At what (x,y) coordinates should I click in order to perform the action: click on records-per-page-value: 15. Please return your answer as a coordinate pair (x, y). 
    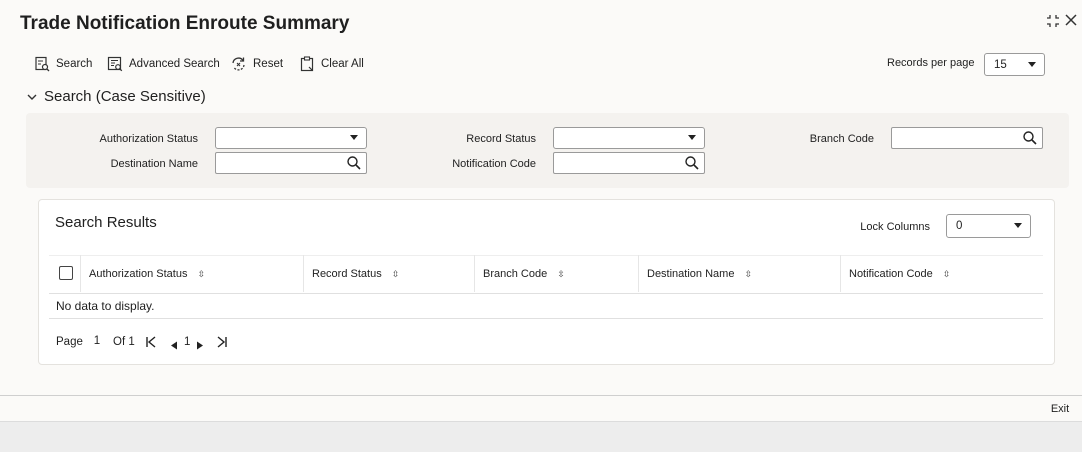
    Looking at the image, I should click on (1000, 64).